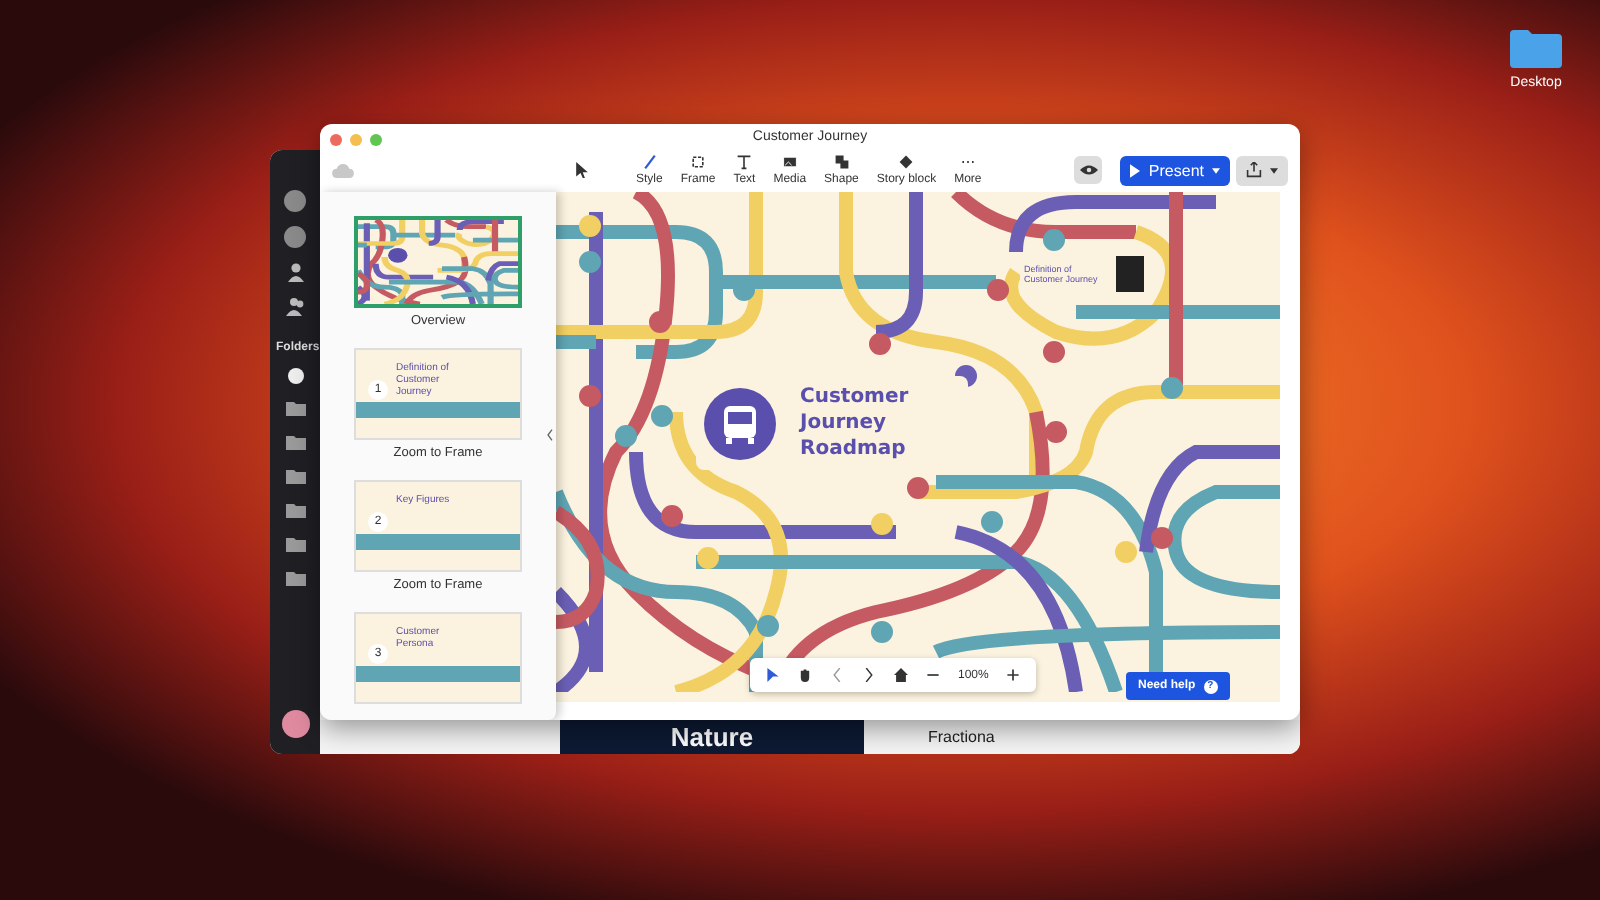 The height and width of the screenshot is (900, 1600). What do you see at coordinates (805, 675) in the screenshot?
I see `hand-tool-icon` at bounding box center [805, 675].